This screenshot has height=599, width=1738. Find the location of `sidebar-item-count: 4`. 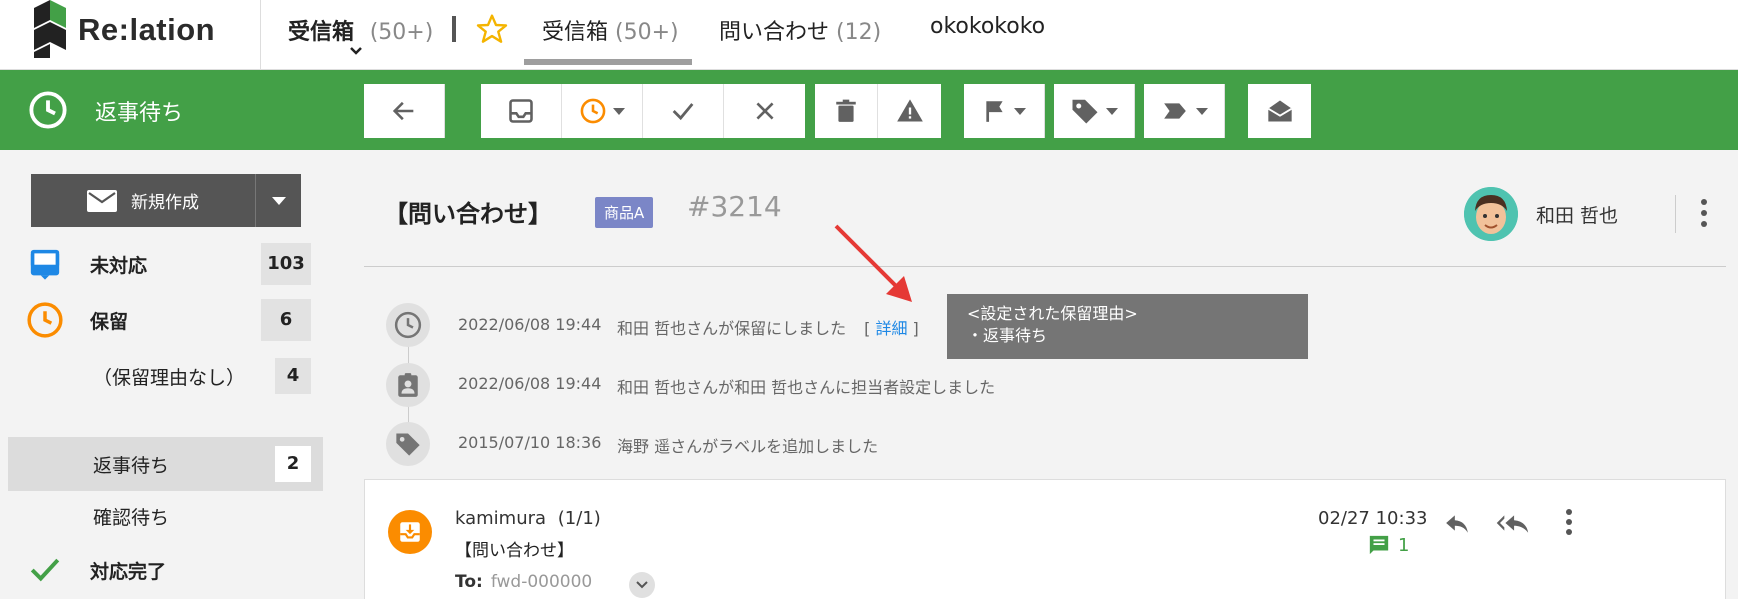

sidebar-item-count: 4 is located at coordinates (293, 376).